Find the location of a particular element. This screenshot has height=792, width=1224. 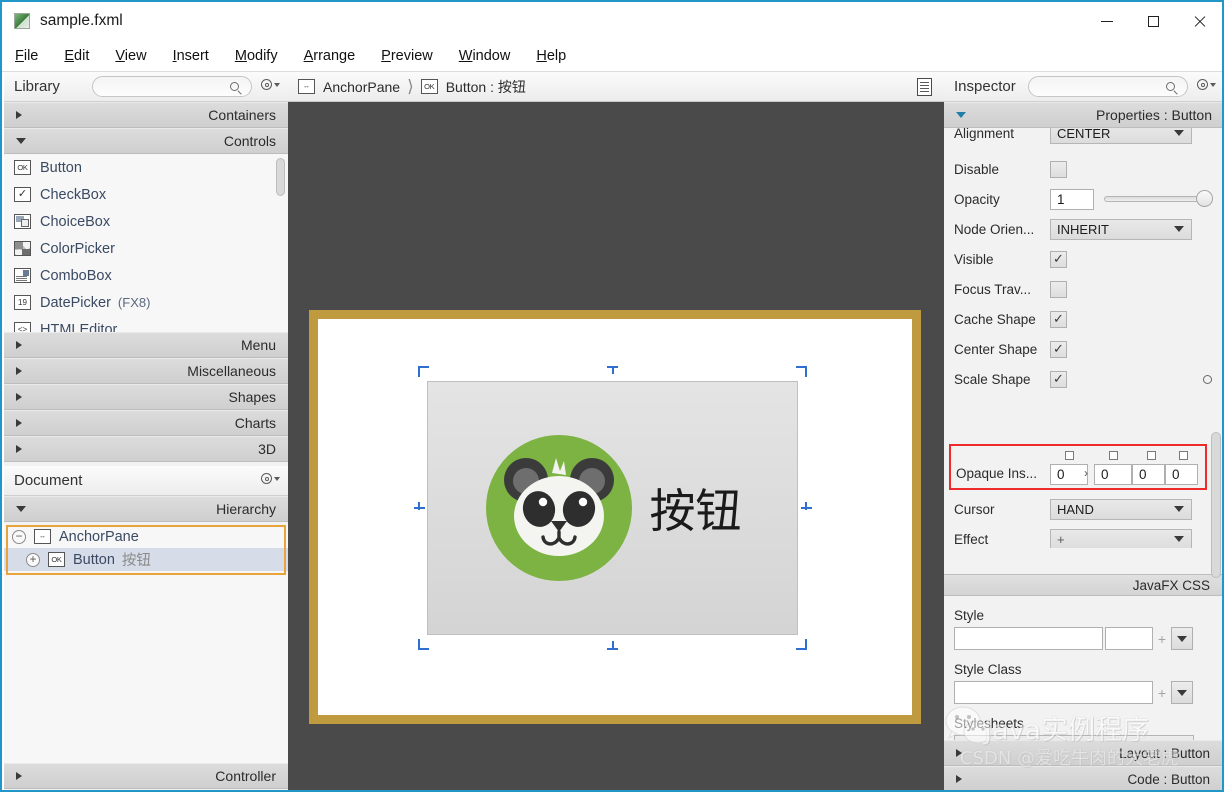

property-row-cursor: Cursor HAND is located at coordinates (1083, 509).